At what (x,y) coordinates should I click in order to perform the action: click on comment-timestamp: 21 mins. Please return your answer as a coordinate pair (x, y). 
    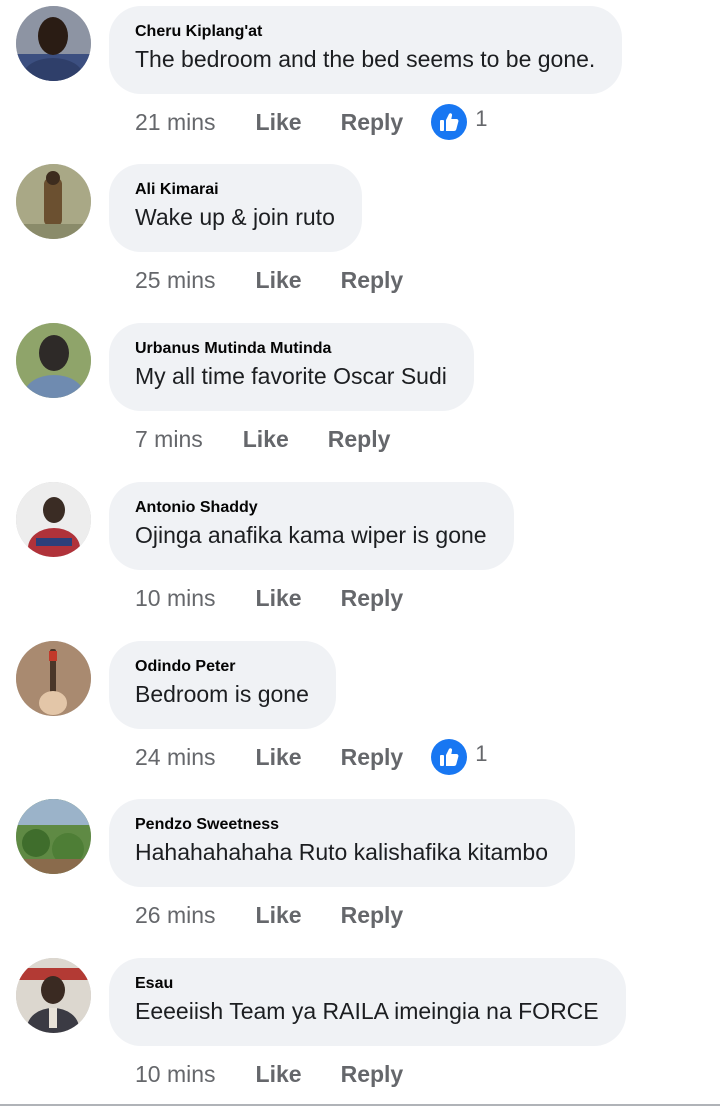
    Looking at the image, I should click on (175, 122).